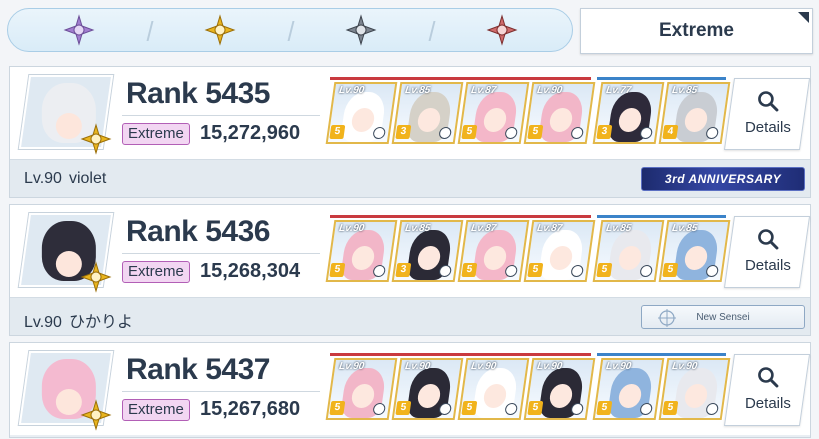 The height and width of the screenshot is (439, 819). I want to click on tab-tier-lunatic, so click(501, 30).